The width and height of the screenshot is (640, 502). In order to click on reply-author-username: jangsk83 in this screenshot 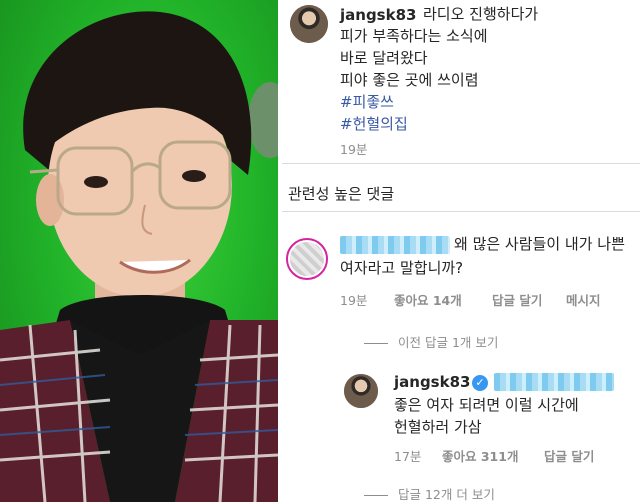, I will do `click(432, 382)`.